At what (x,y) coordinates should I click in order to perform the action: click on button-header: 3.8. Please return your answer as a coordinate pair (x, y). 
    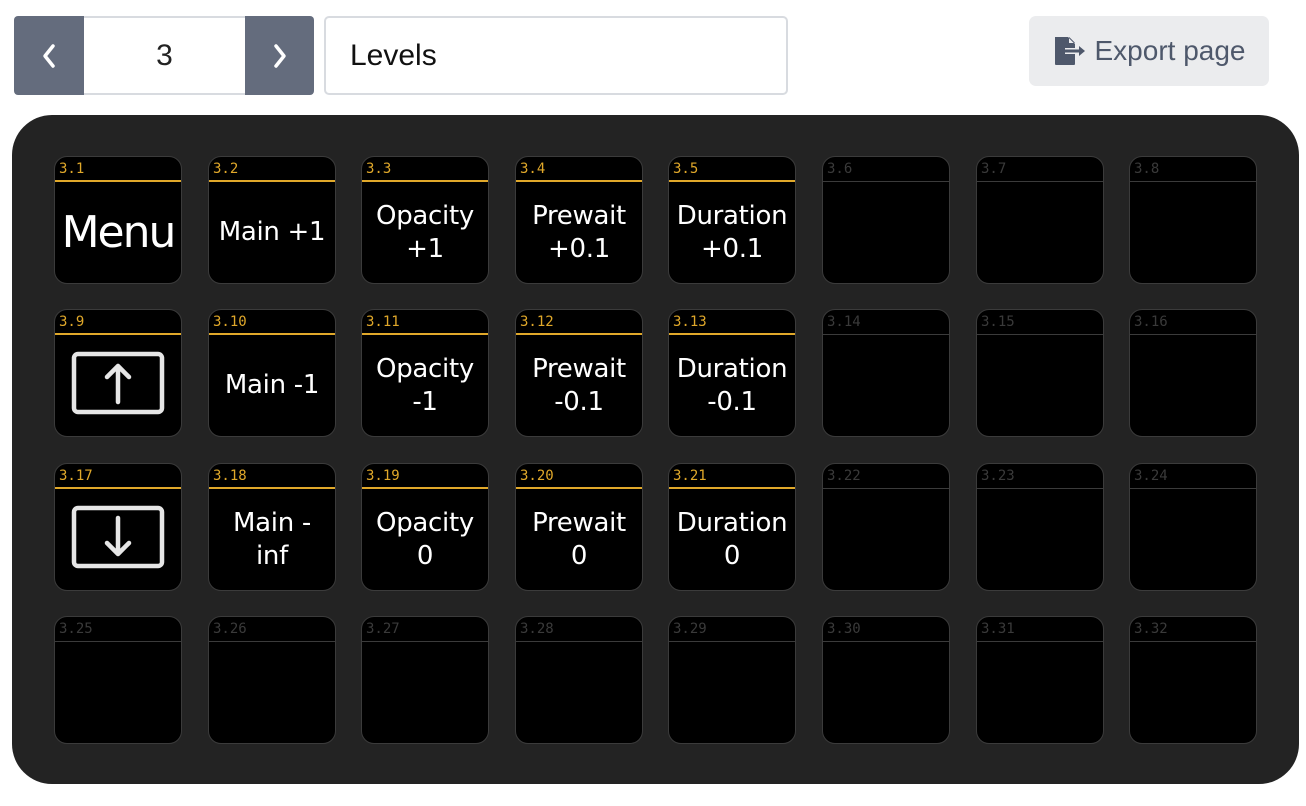
    Looking at the image, I should click on (1193, 169).